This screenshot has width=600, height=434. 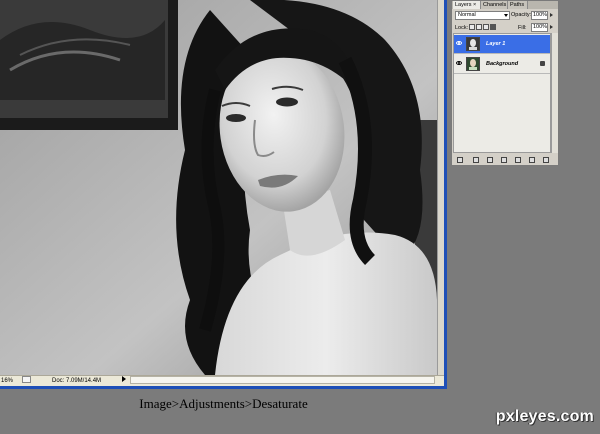 I want to click on layer-row-background: Background, so click(x=502, y=64).